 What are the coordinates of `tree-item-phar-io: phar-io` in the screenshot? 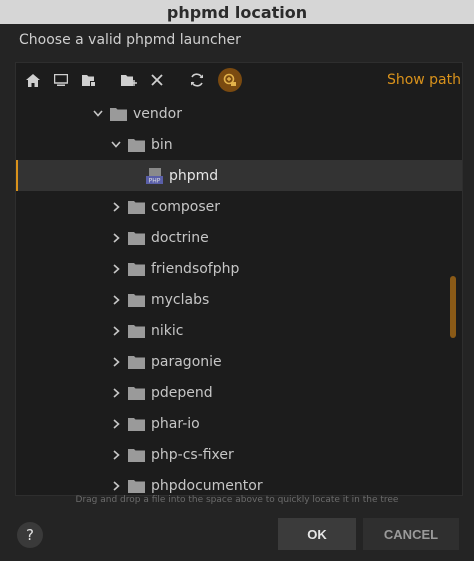 It's located at (239, 423).